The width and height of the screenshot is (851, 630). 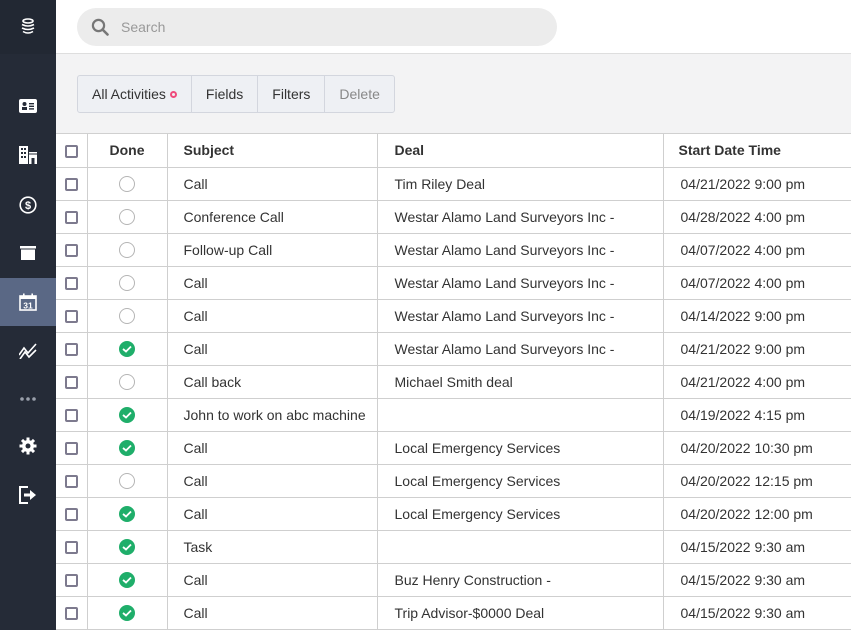 I want to click on sidebar-item-deals: $, so click(x=28, y=205).